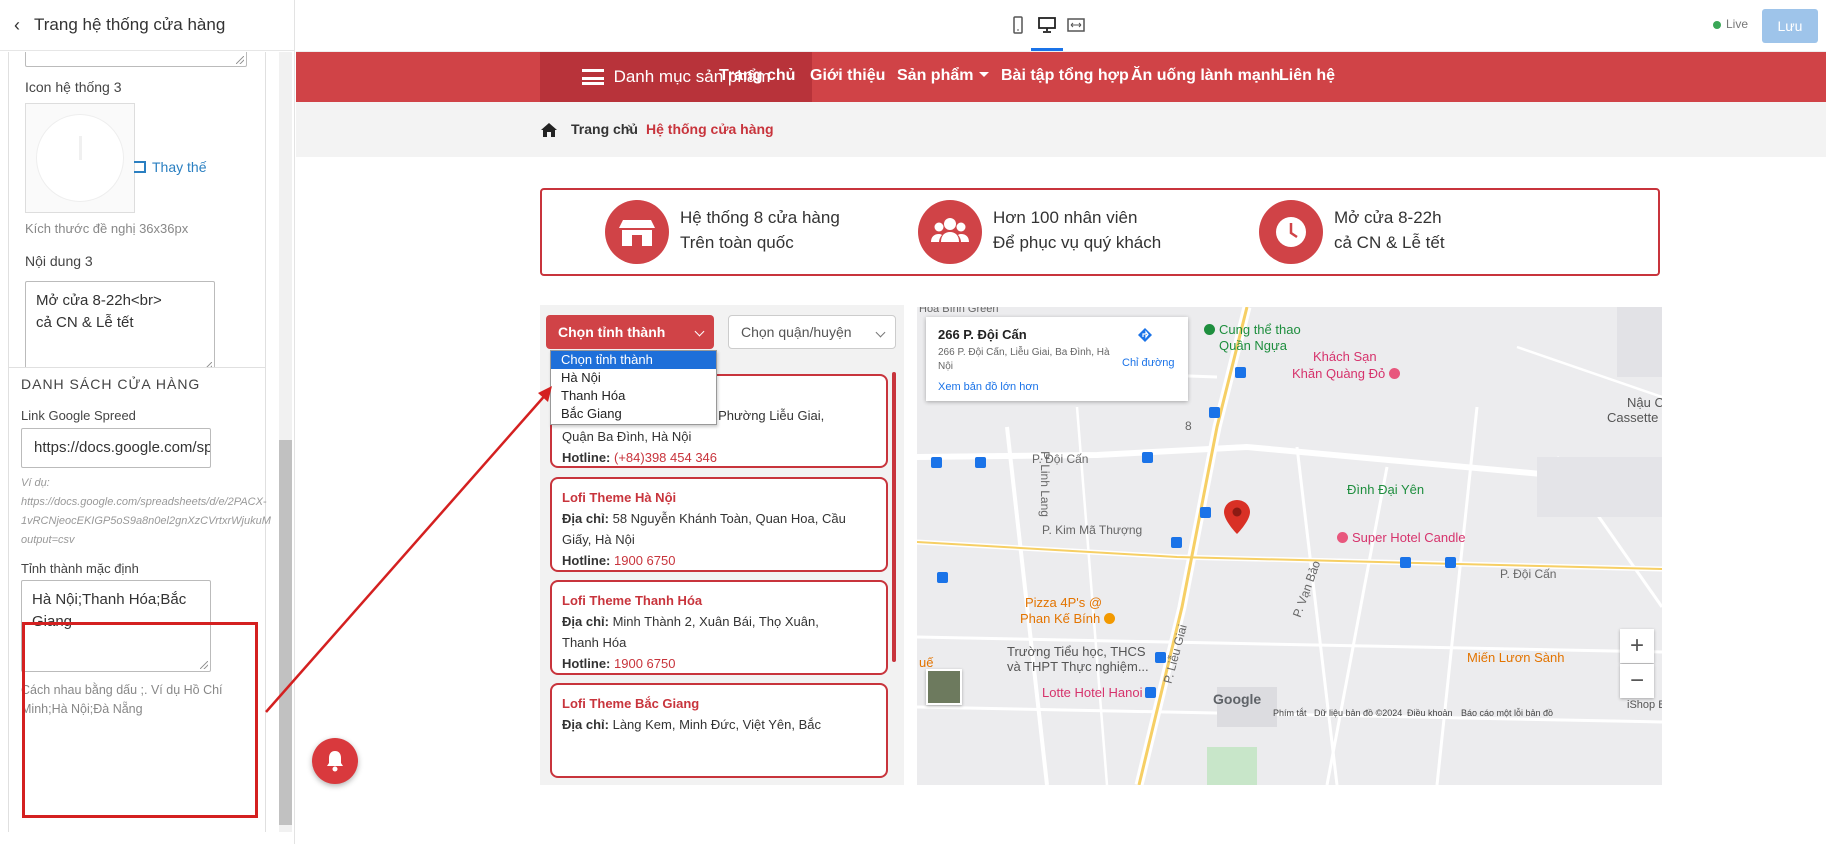 This screenshot has height=844, width=1826. What do you see at coordinates (943, 76) in the screenshot?
I see `nav-products: Sản phẩm` at bounding box center [943, 76].